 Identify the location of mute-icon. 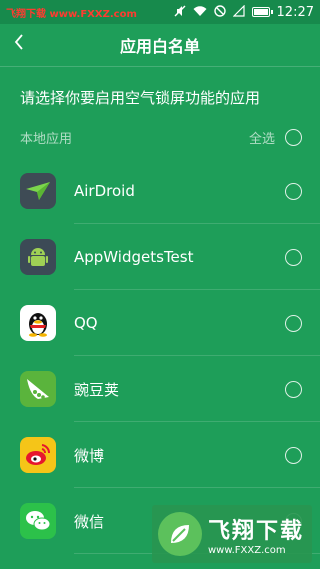
(180, 12).